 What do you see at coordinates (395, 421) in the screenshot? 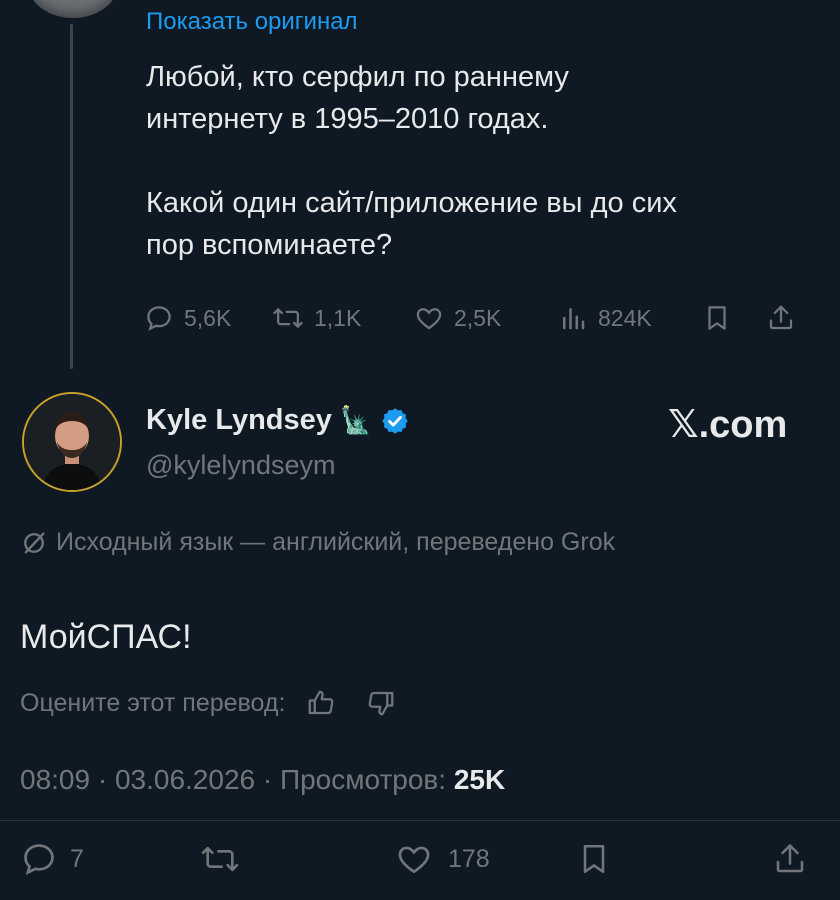
I see `verified-badge-icon` at bounding box center [395, 421].